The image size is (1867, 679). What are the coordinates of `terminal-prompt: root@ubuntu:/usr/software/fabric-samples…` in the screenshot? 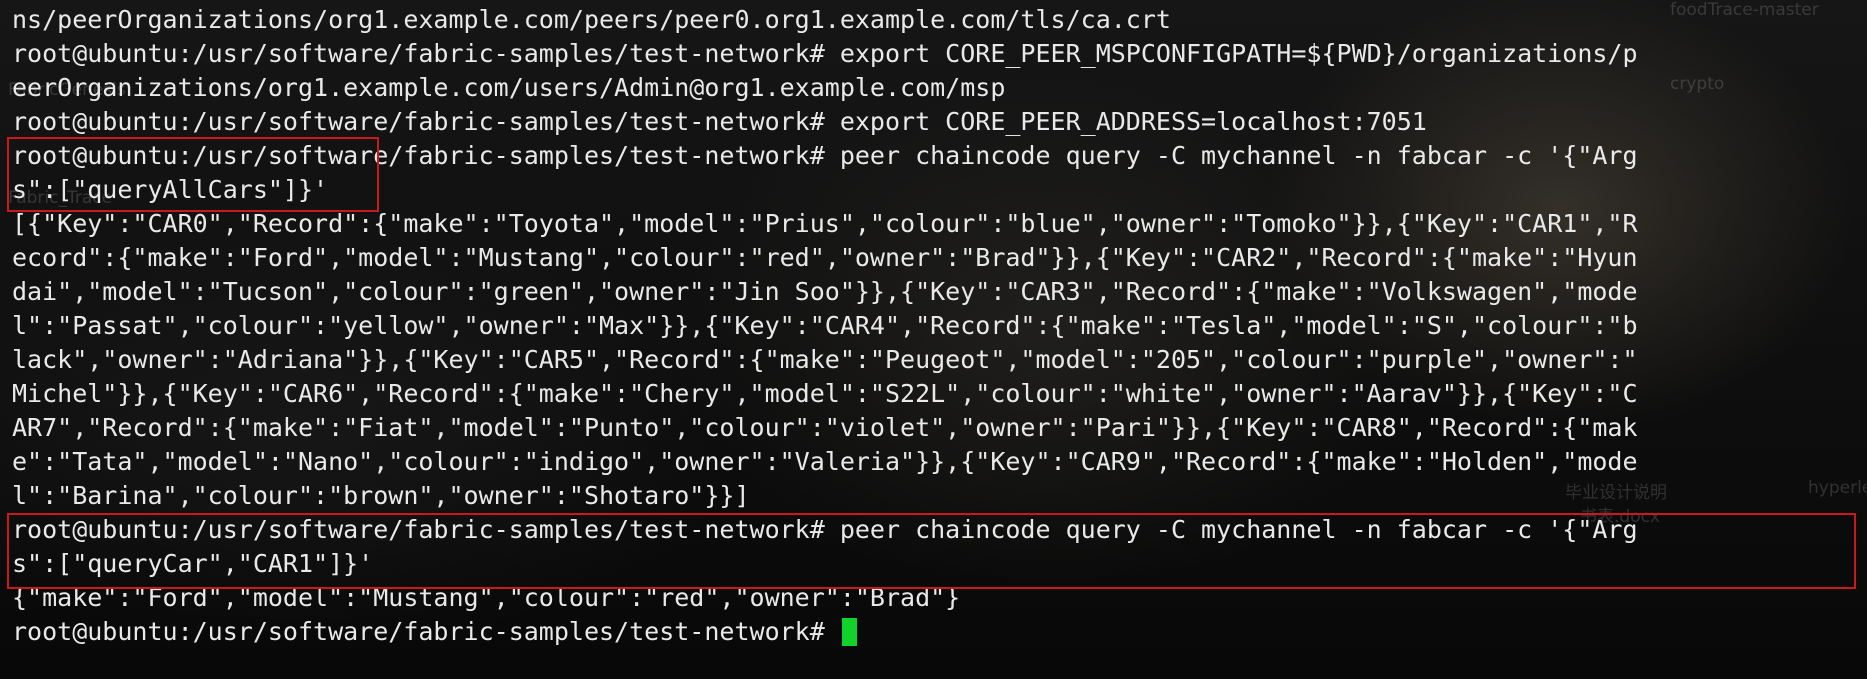 It's located at (426, 631).